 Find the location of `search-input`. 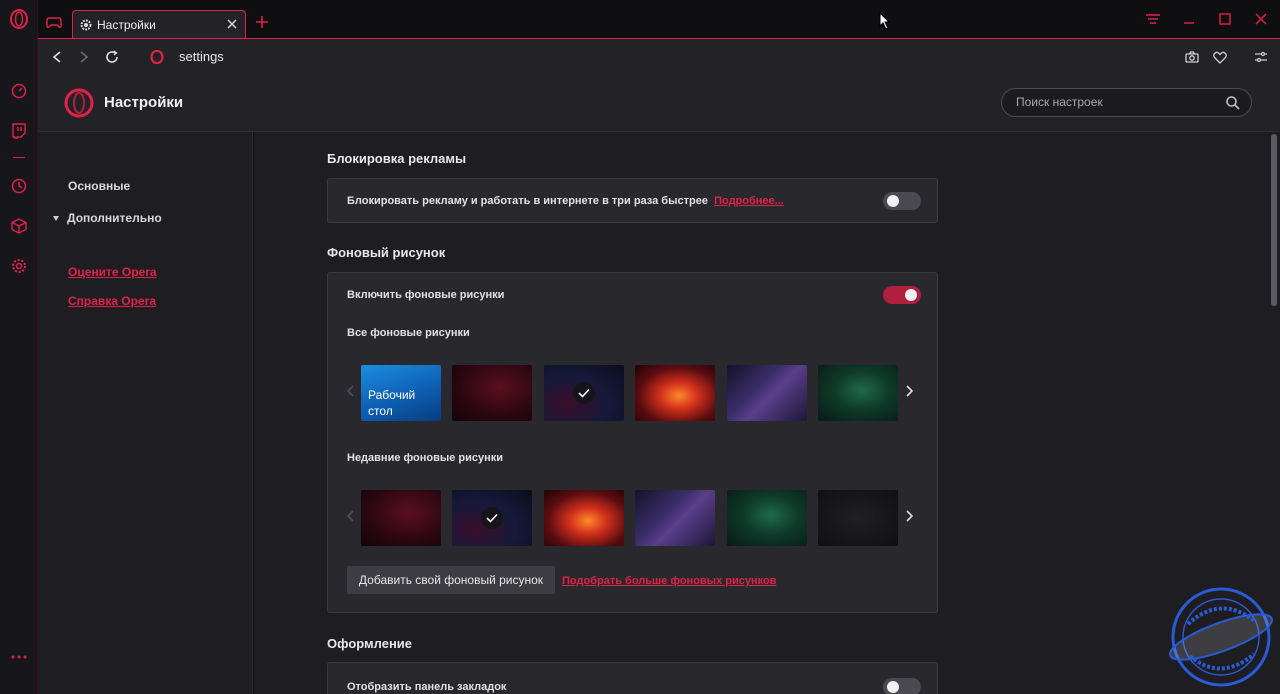

search-input is located at coordinates (1116, 102).